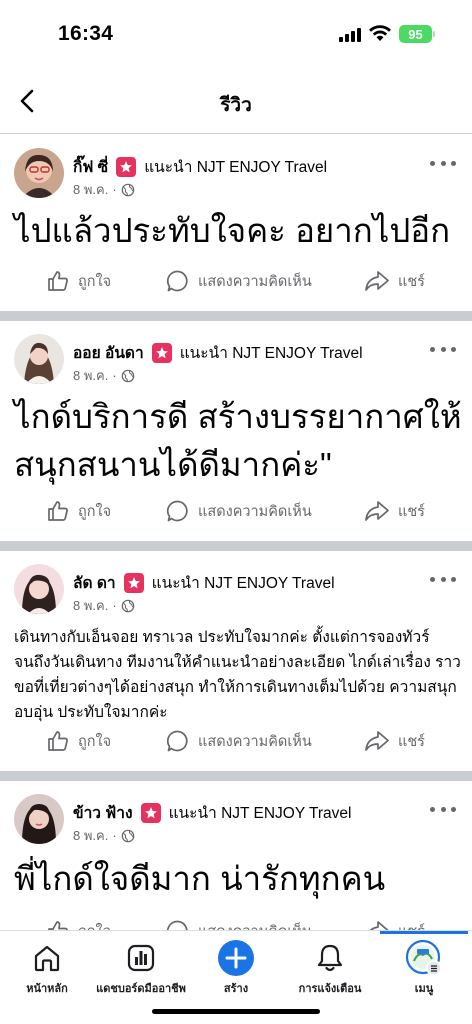 Image resolution: width=472 pixels, height=1024 pixels. I want to click on author-name: ลัด ดา, so click(94, 582).